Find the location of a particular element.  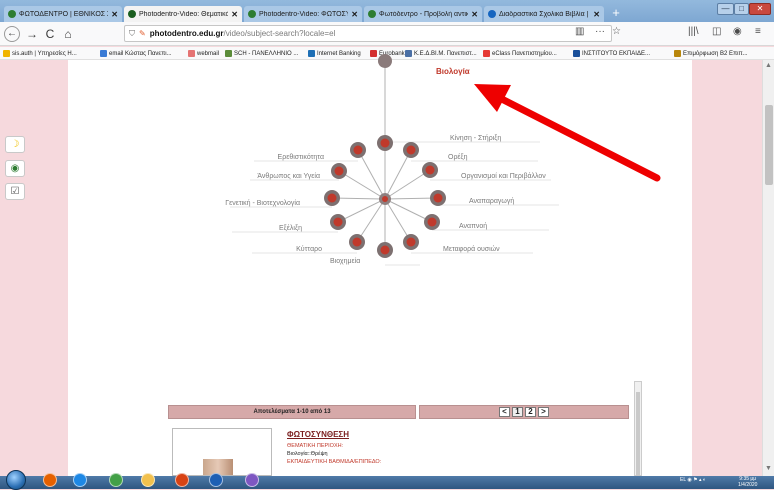

next-page-button: > is located at coordinates (543, 412).